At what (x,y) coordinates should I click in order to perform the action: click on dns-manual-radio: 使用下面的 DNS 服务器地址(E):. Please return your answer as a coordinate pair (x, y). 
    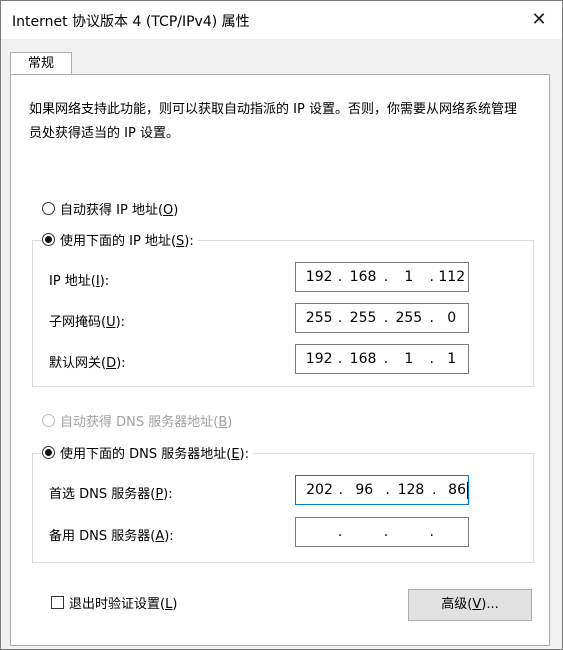
    Looking at the image, I should click on (147, 452).